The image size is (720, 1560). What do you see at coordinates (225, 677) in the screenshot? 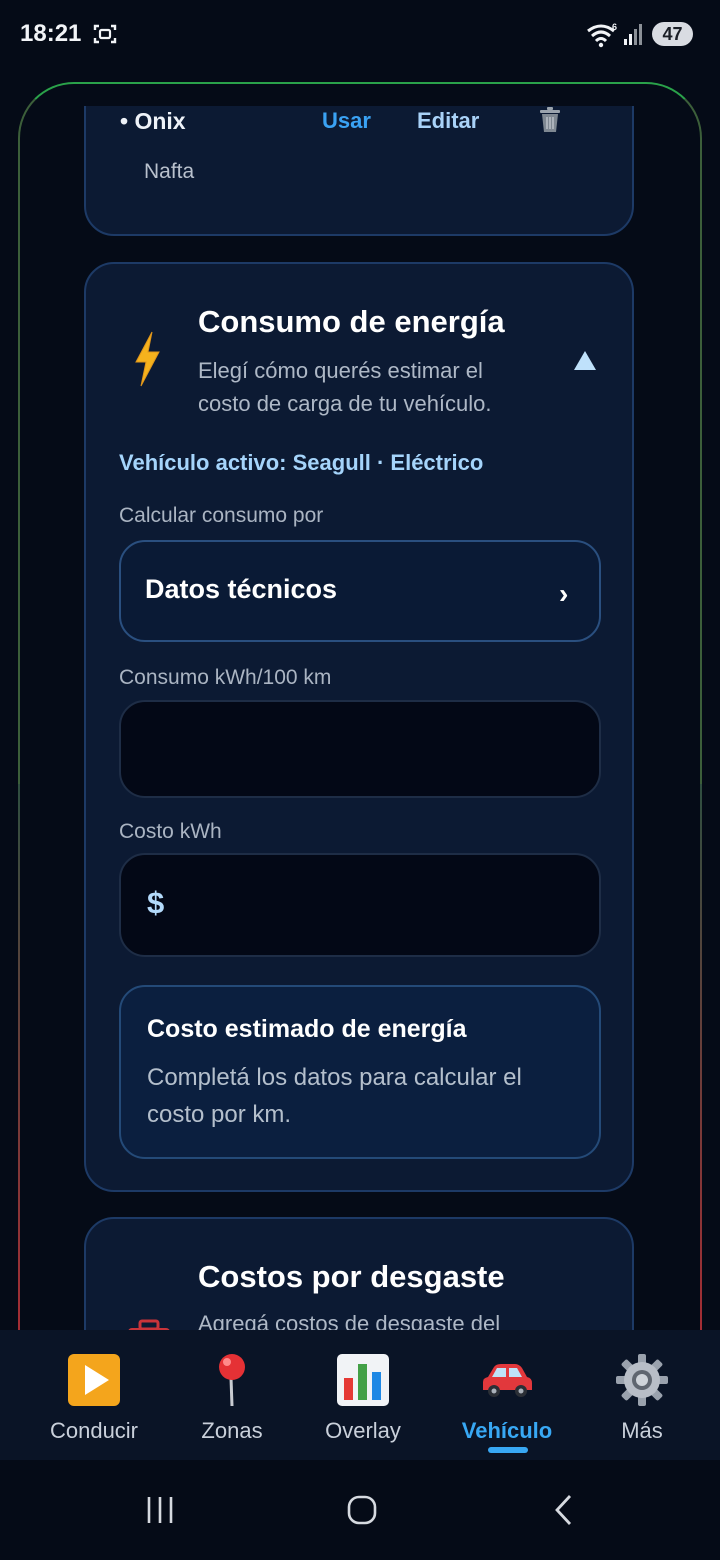
I see `consumption-label: Consumo kWh/100 km` at bounding box center [225, 677].